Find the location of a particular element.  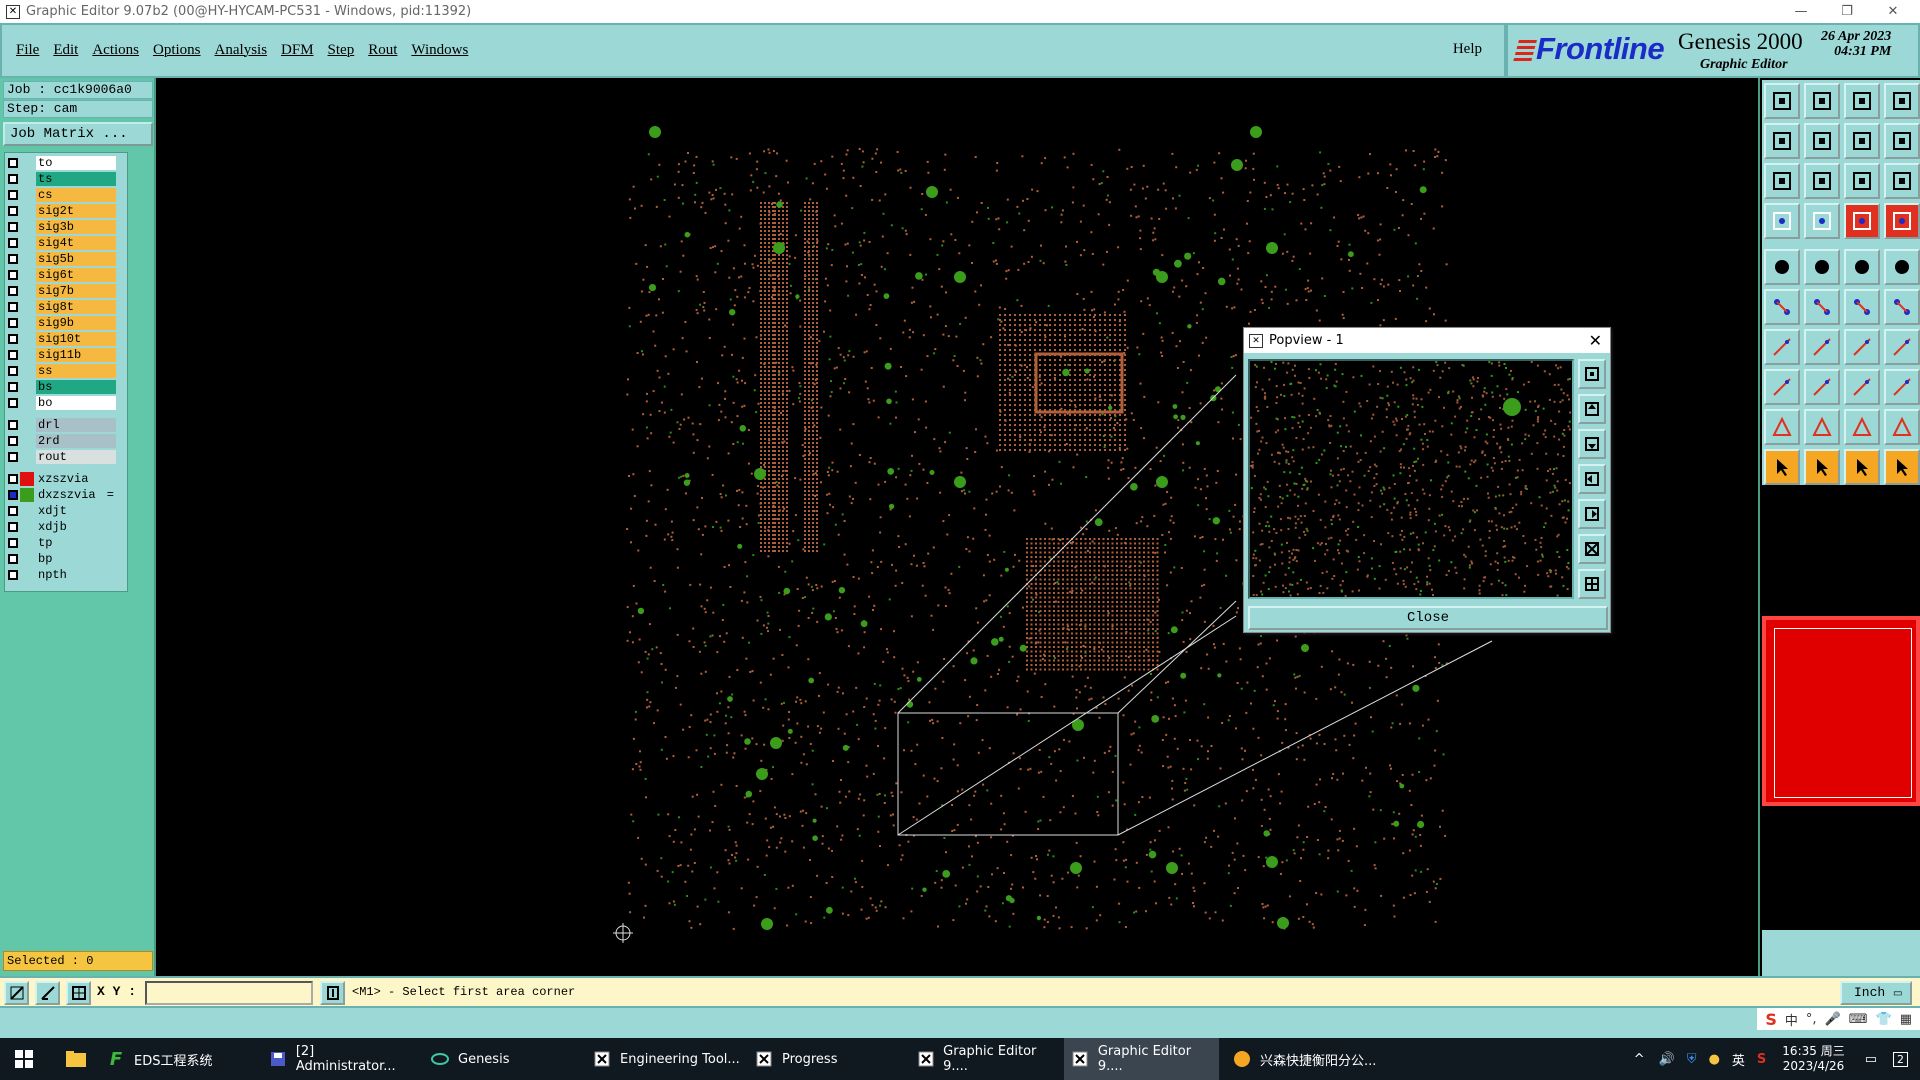

layer-name: sig8t is located at coordinates (76, 307).